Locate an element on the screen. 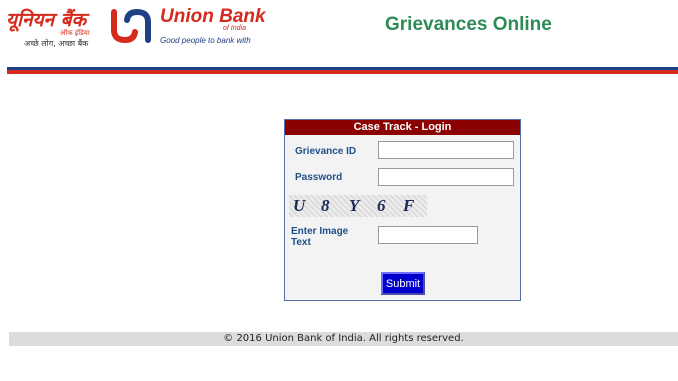 The image size is (678, 381). password-input is located at coordinates (446, 177).